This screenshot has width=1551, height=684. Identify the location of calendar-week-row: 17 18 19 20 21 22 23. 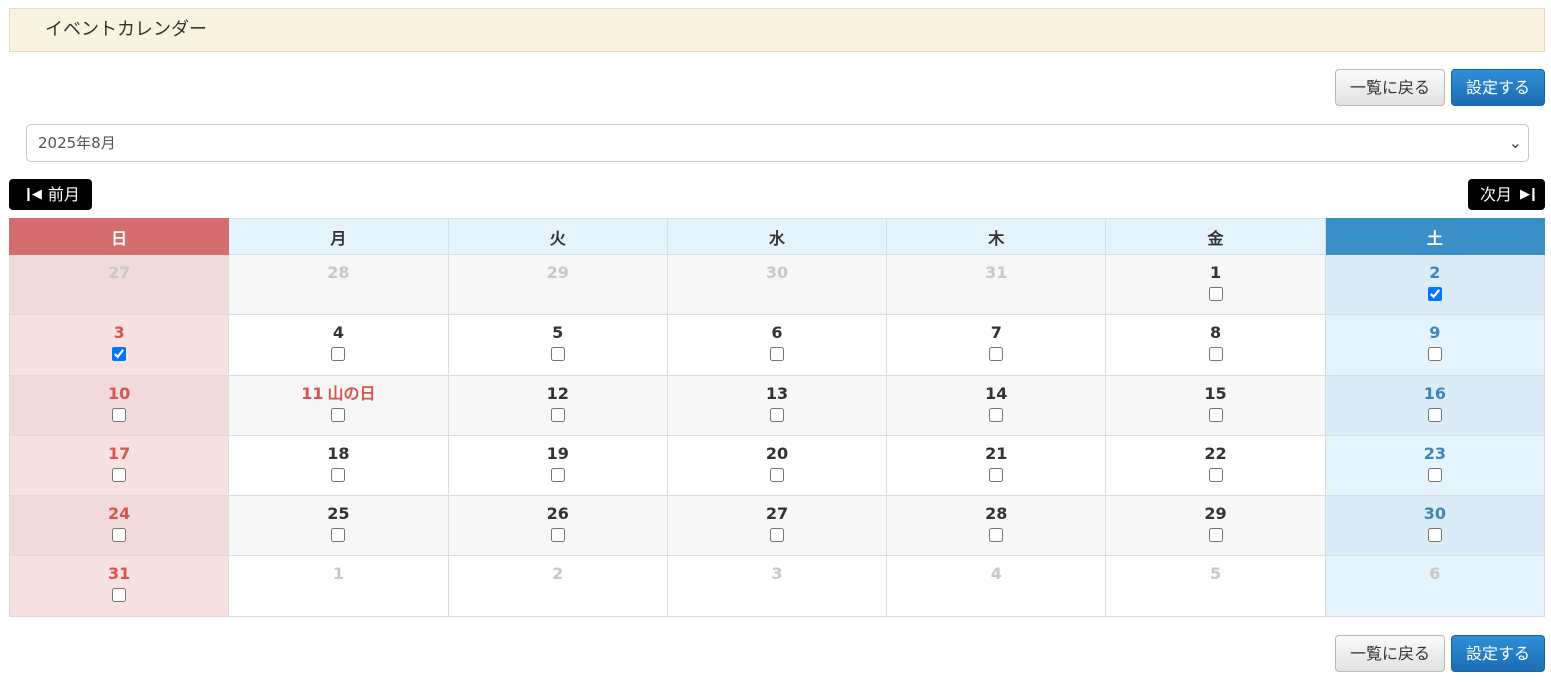
(777, 465).